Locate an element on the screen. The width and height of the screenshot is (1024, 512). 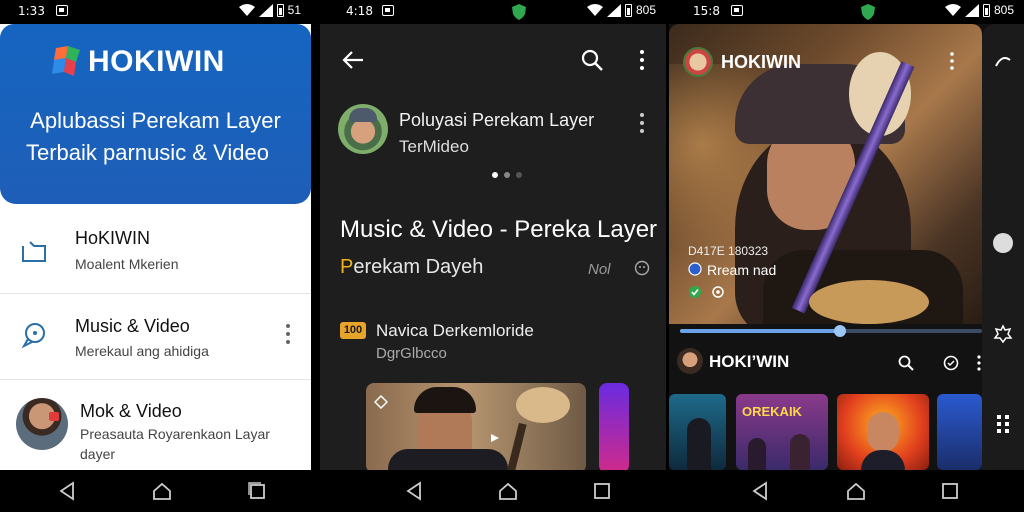
brand: HOKIWIN is located at coordinates (136, 62).